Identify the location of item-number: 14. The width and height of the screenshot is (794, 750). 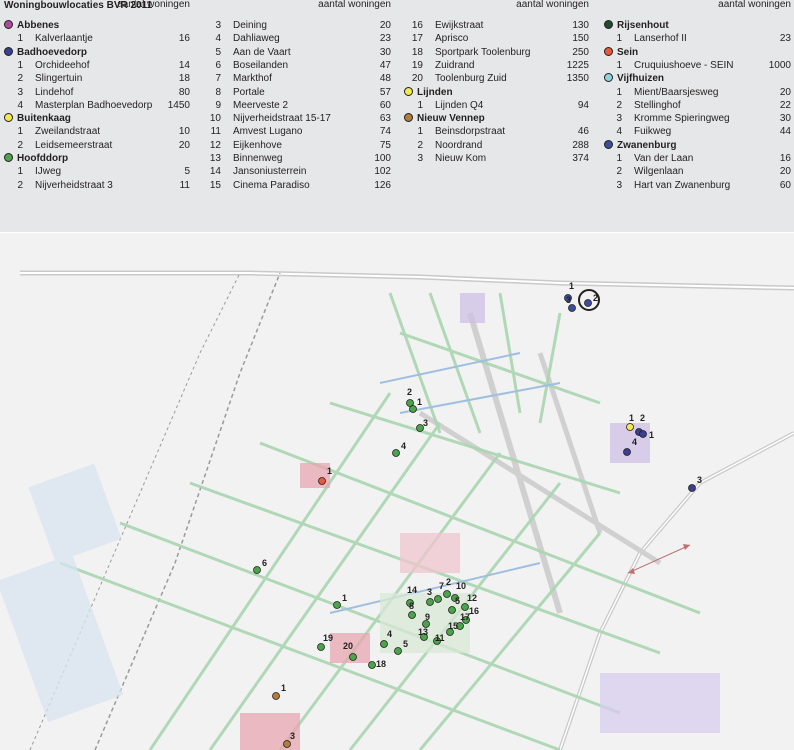
(215, 172).